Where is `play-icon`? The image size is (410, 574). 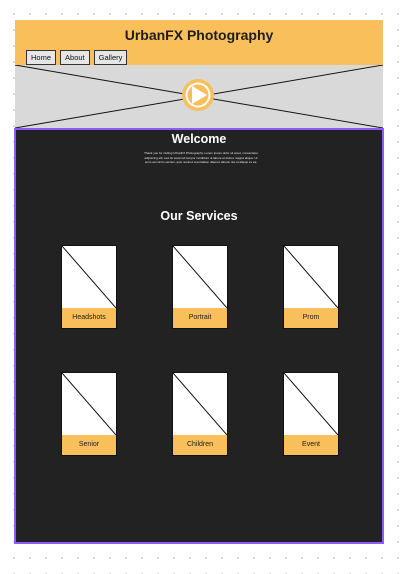
play-icon is located at coordinates (199, 96).